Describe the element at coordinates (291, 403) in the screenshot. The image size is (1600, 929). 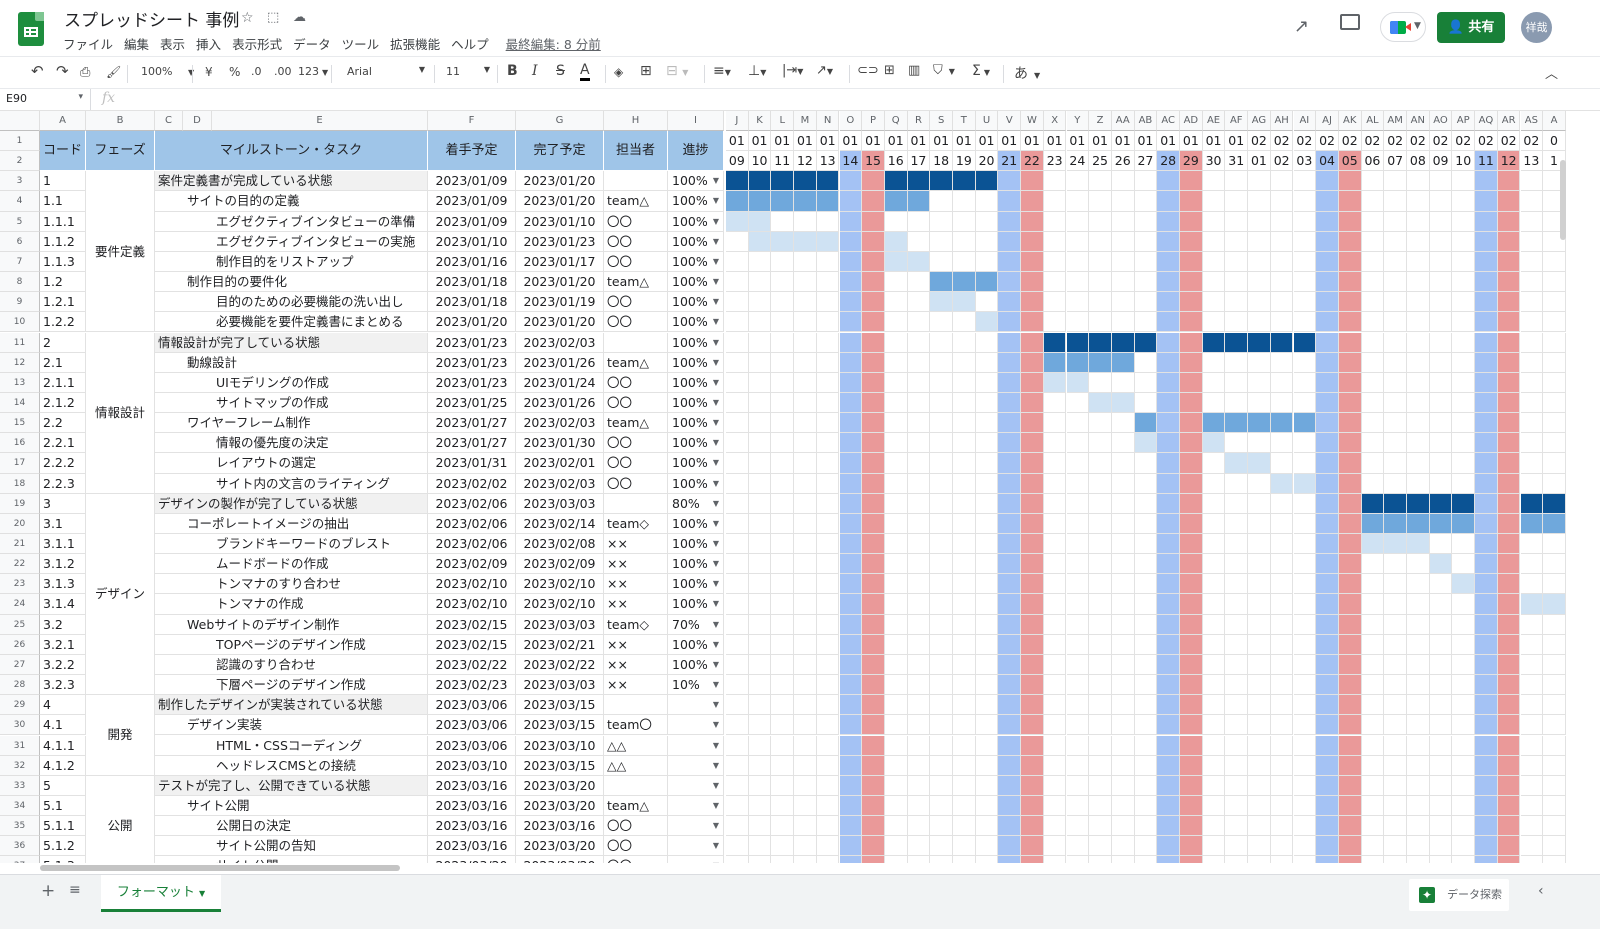
I see `task-cell: サイトマップの作成` at that location.